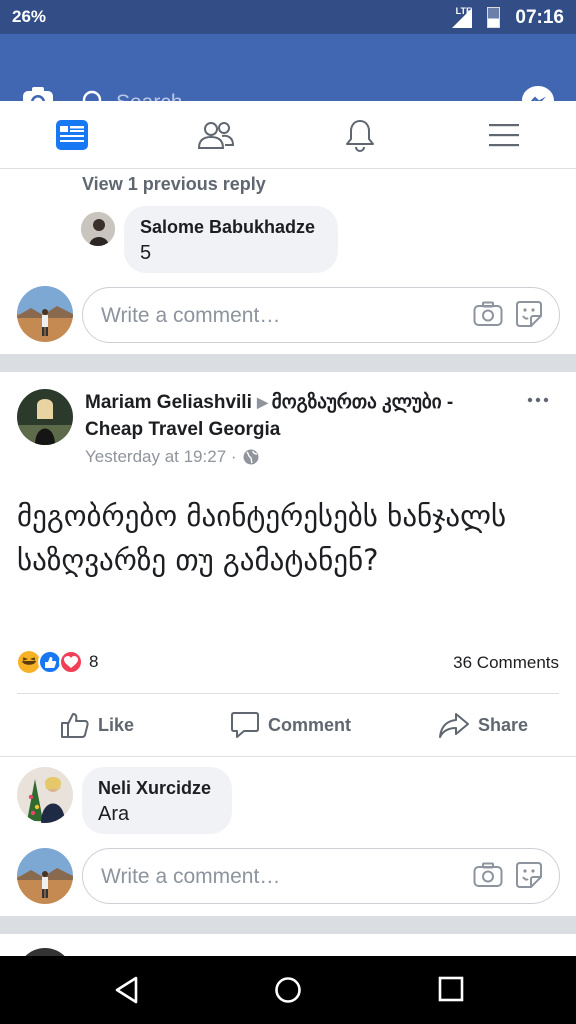 This screenshot has width=576, height=1024. What do you see at coordinates (174, 184) in the screenshot?
I see `view-previous-replies-link: View 1 previous reply` at bounding box center [174, 184].